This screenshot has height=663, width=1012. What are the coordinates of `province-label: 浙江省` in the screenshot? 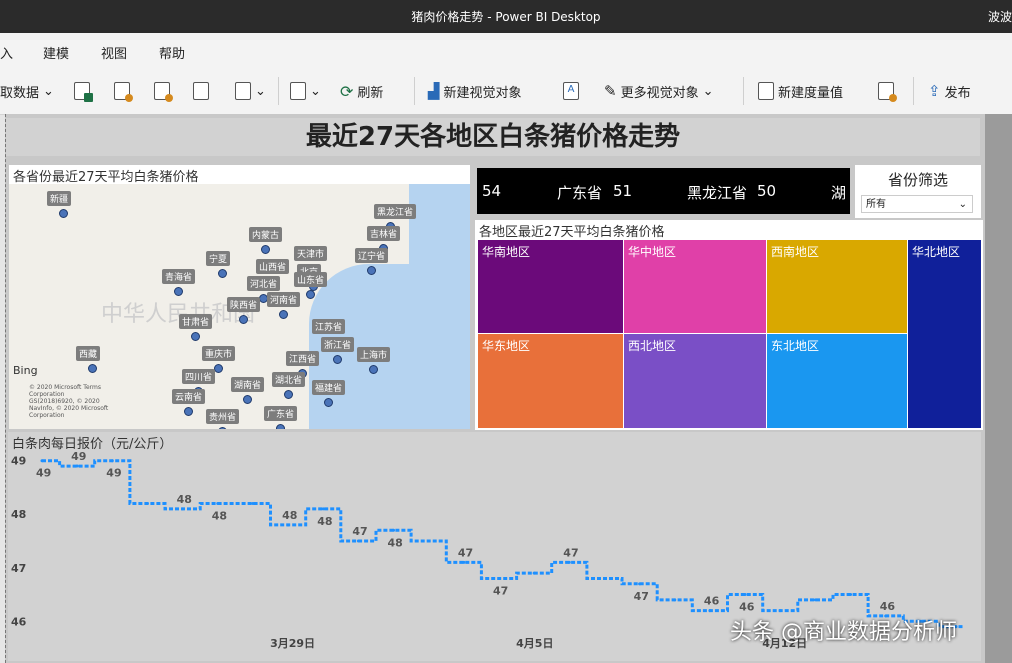 It's located at (338, 344).